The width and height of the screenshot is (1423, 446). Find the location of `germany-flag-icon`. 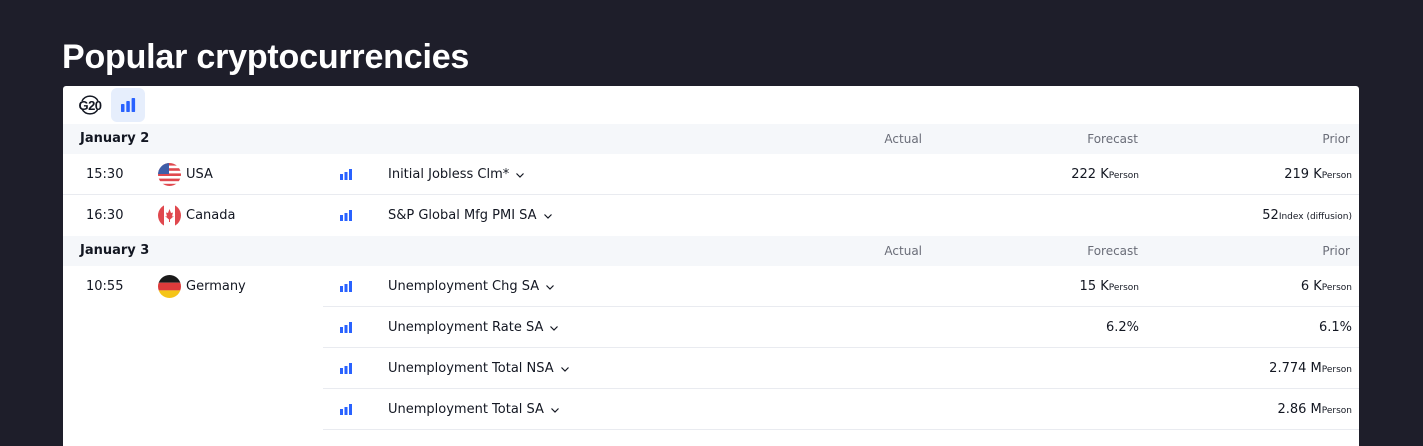

germany-flag-icon is located at coordinates (169, 286).